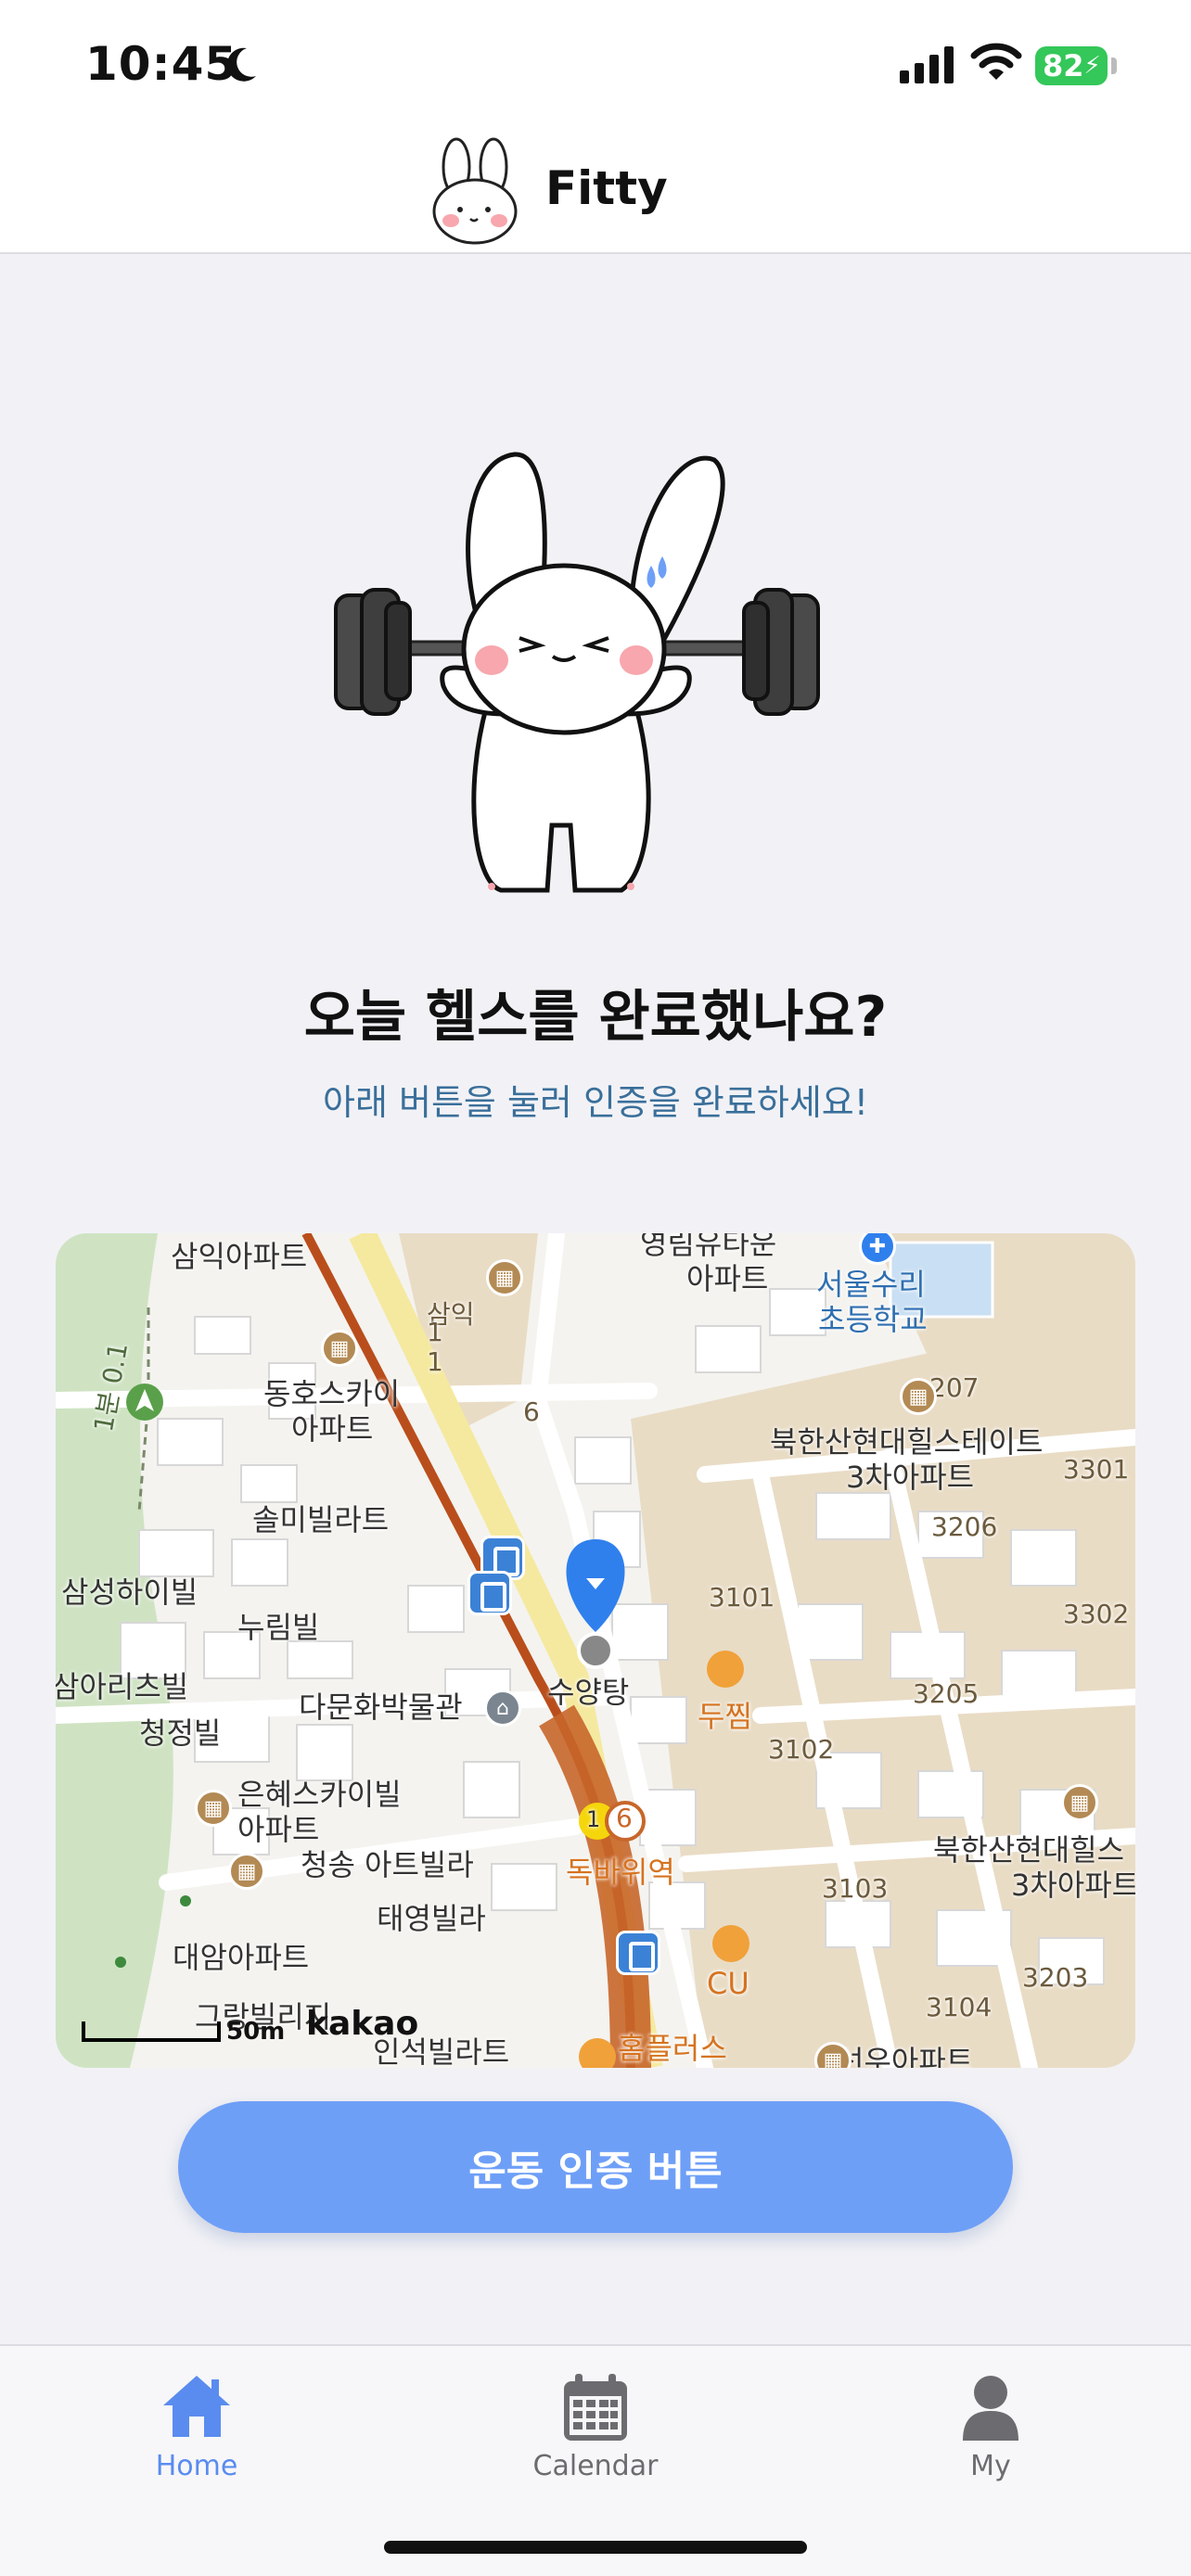 The image size is (1191, 2576). What do you see at coordinates (239, 1257) in the screenshot?
I see `map-label: 삼익아파트` at bounding box center [239, 1257].